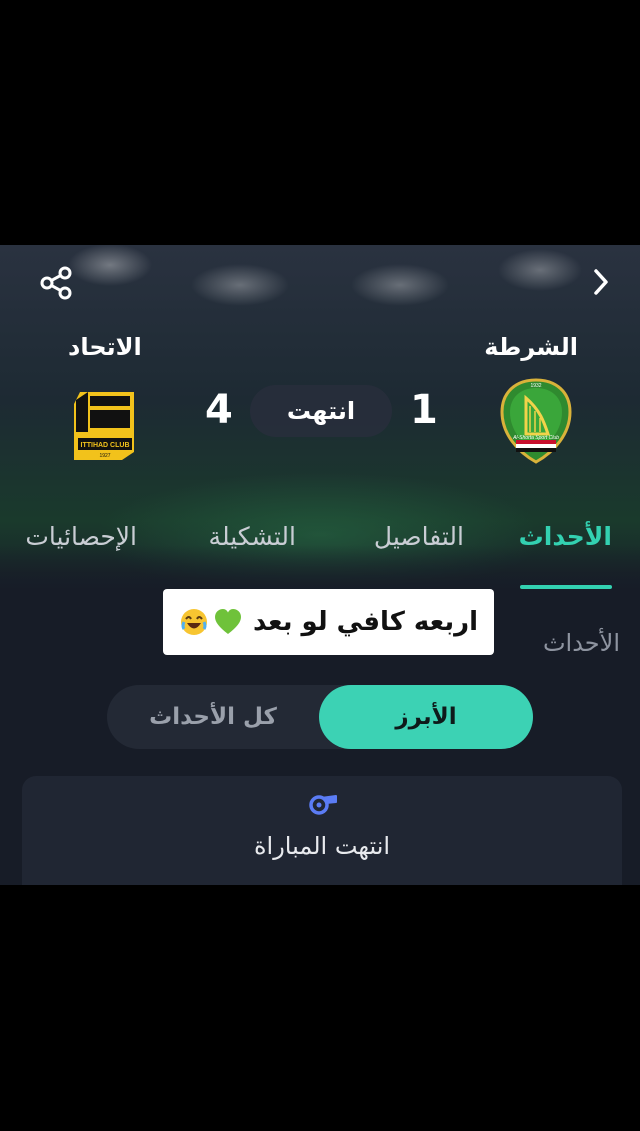 The height and width of the screenshot is (1131, 640). What do you see at coordinates (194, 622) in the screenshot?
I see `laughing-face-icon` at bounding box center [194, 622].